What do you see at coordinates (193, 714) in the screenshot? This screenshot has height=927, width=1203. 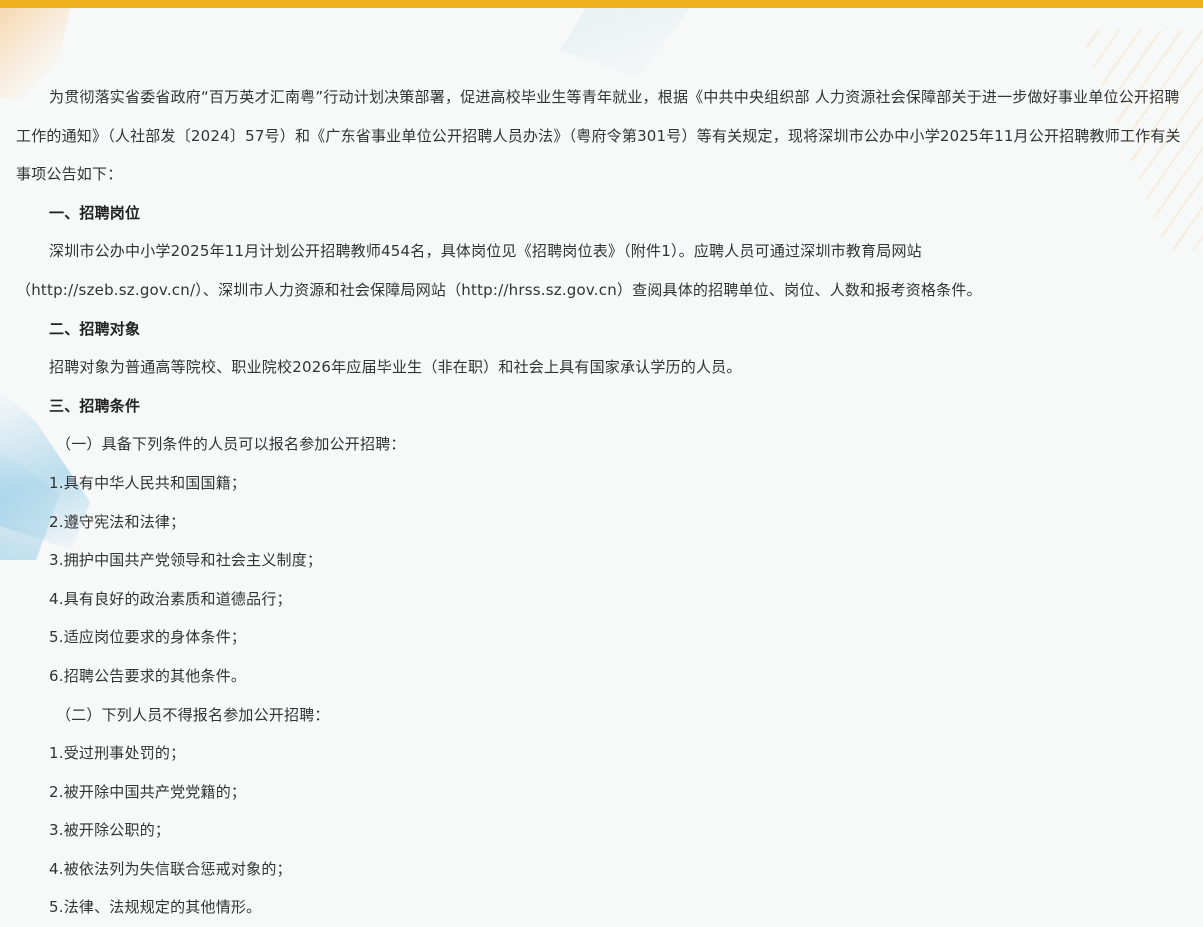 I see `subsection-2-heading: （二）下列人员不得报名参加公开招聘：` at bounding box center [193, 714].